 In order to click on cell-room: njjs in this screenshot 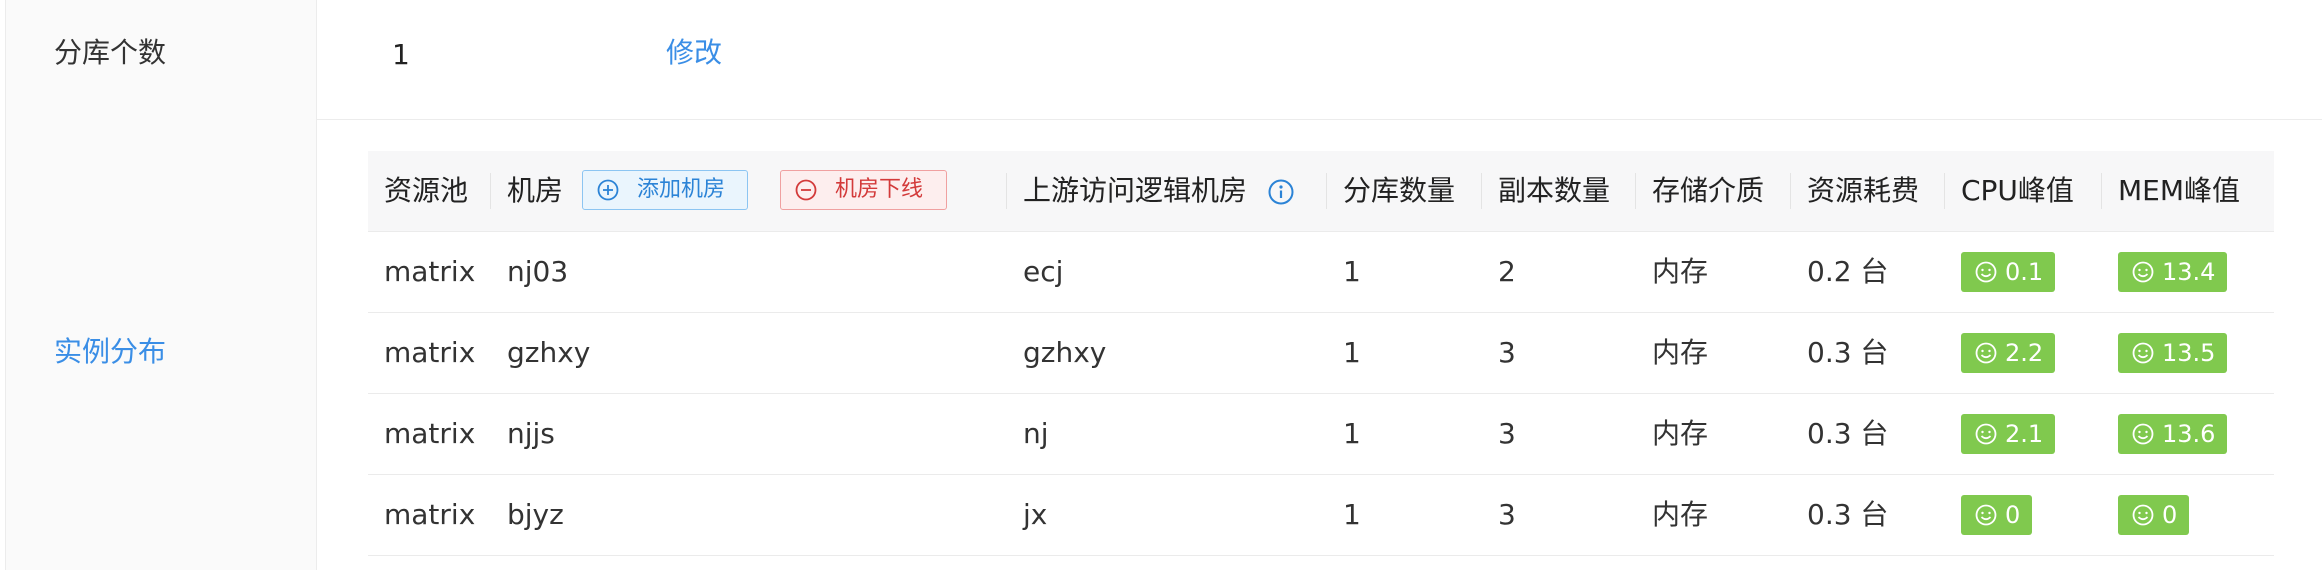, I will do `click(531, 433)`.